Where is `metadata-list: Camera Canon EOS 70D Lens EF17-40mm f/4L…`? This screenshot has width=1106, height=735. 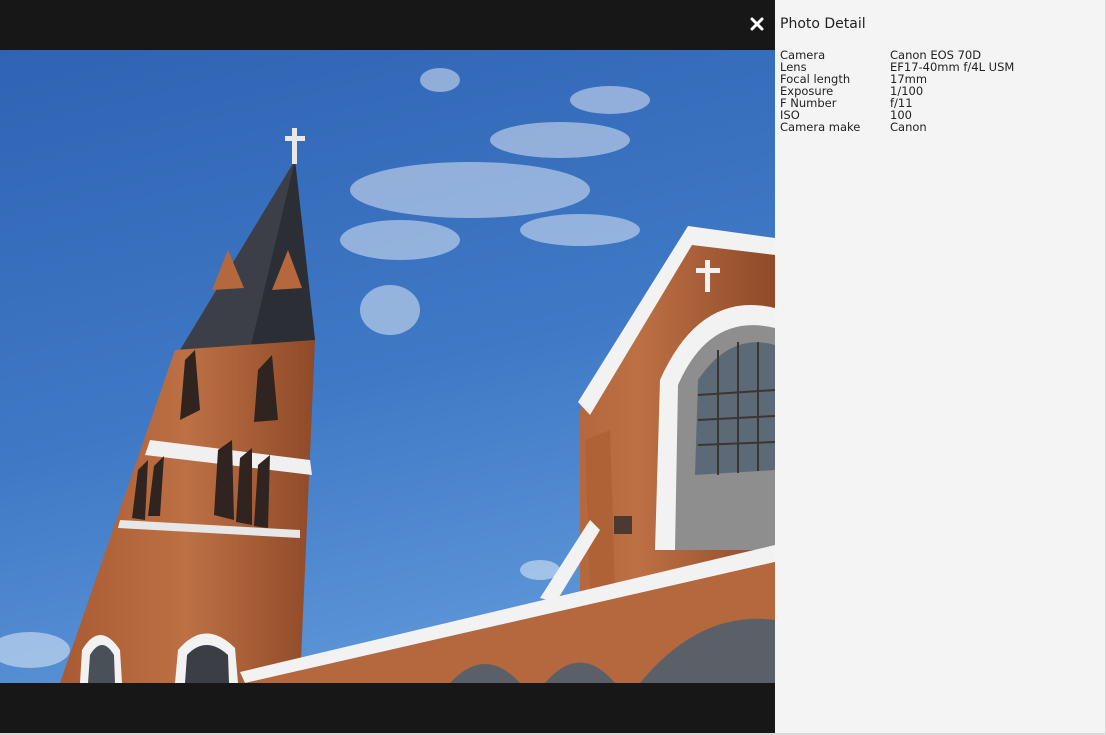 metadata-list: Camera Canon EOS 70D Lens EF17-40mm f/4L… is located at coordinates (897, 91).